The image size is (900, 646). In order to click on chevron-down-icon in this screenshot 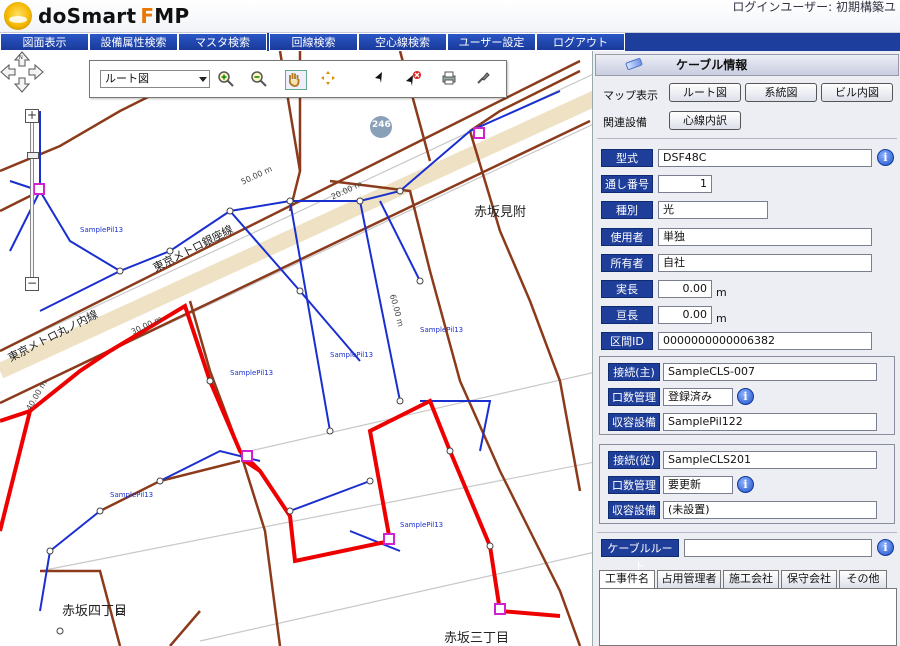, I will do `click(203, 79)`.